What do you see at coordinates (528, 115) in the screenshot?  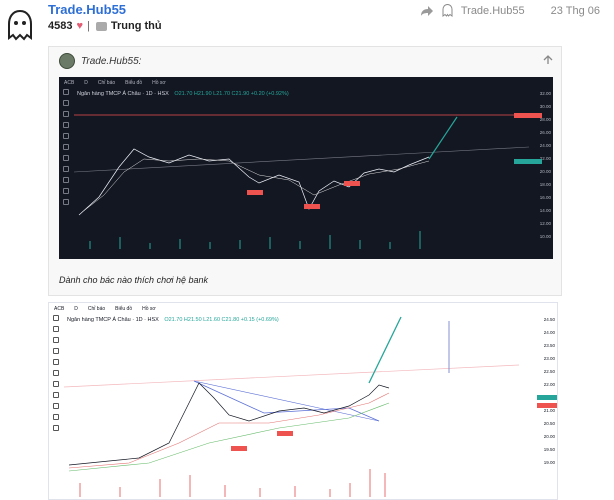 I see `dark-price-tag` at bounding box center [528, 115].